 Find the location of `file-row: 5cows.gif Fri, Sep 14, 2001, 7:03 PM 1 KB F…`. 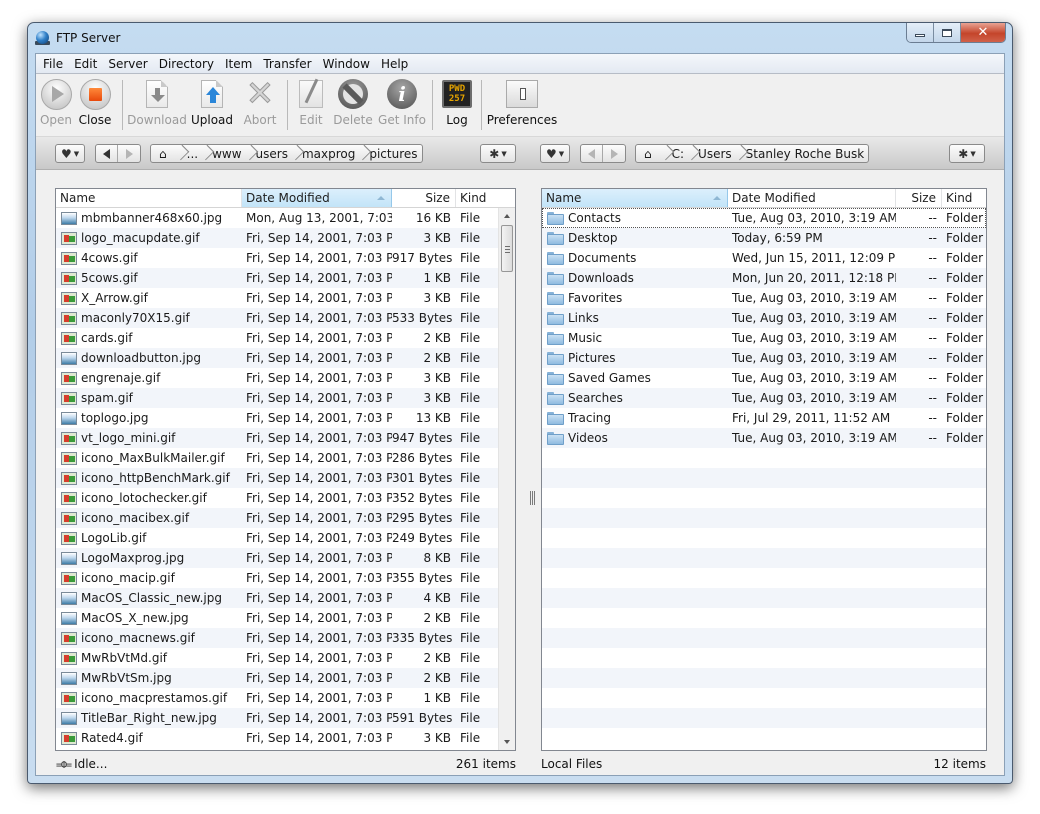

file-row: 5cows.gif Fri, Sep 14, 2001, 7:03 PM 1 KB F… is located at coordinates (277, 278).